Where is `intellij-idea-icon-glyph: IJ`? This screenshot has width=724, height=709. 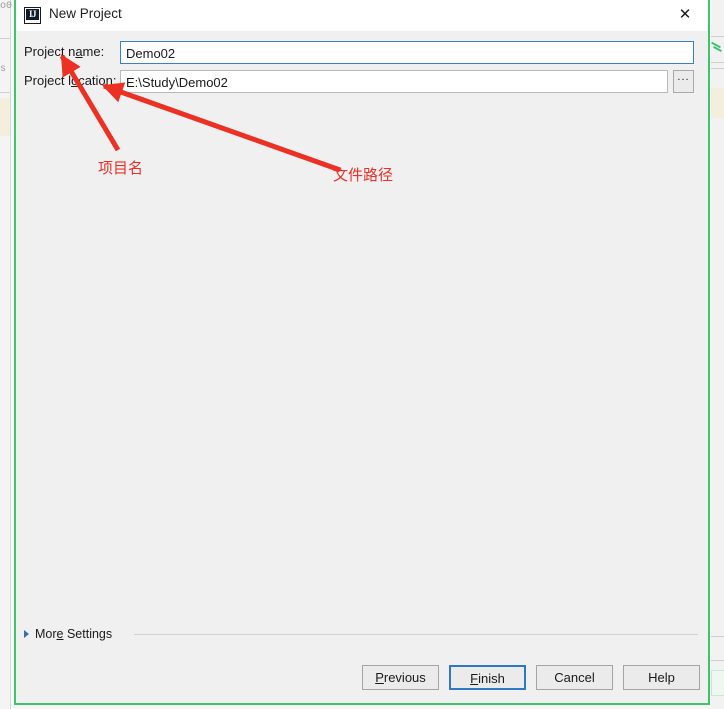
intellij-idea-icon-glyph: IJ is located at coordinates (32, 15).